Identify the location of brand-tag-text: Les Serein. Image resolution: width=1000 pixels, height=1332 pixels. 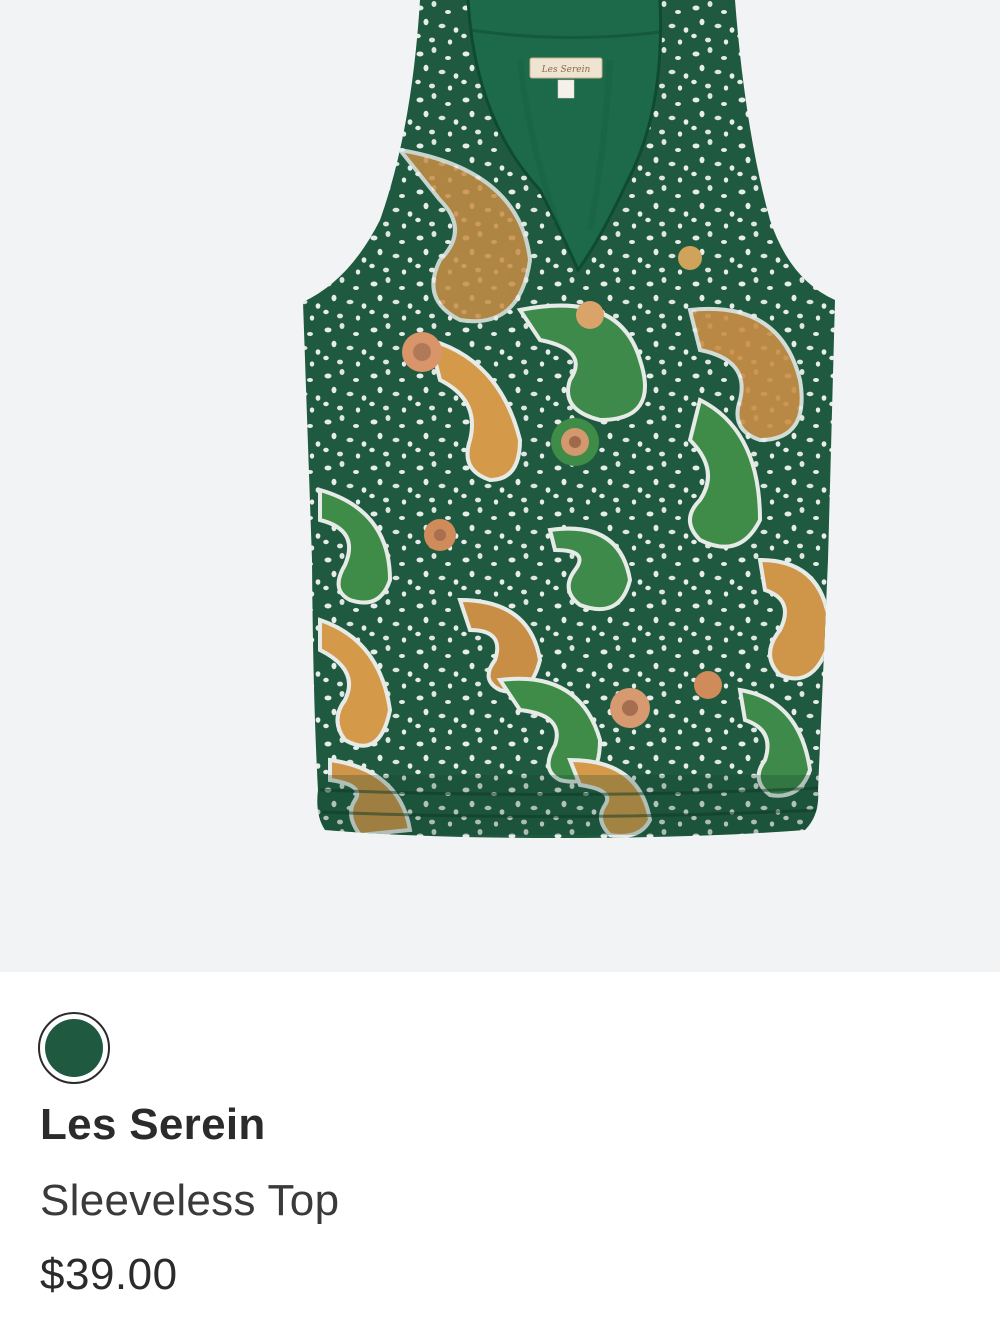
(566, 70).